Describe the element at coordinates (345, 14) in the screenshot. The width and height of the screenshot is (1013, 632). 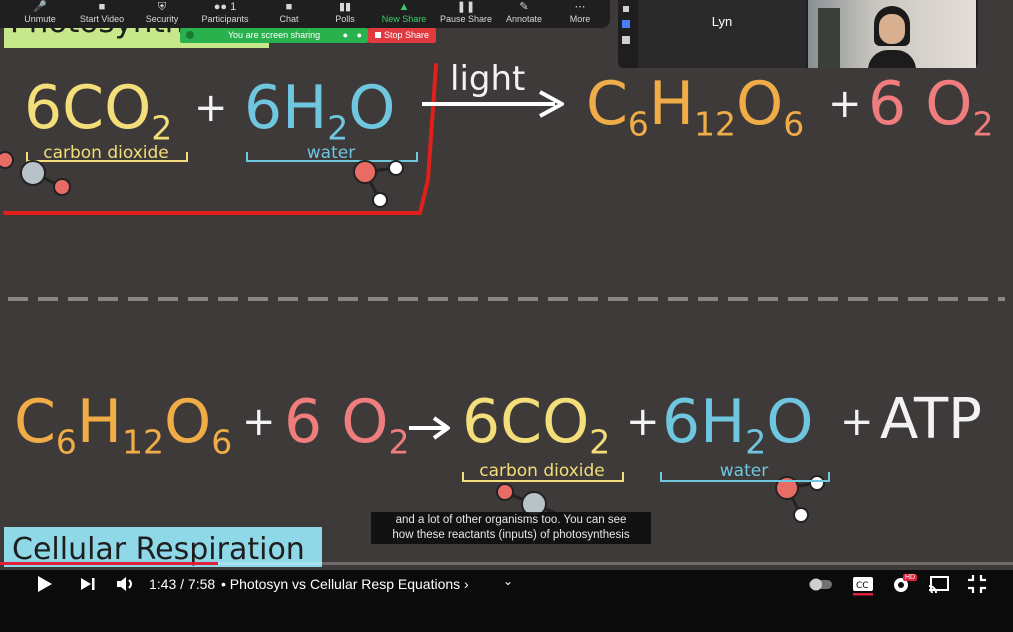
I see `polls-button: ▮▮ Polls` at that location.